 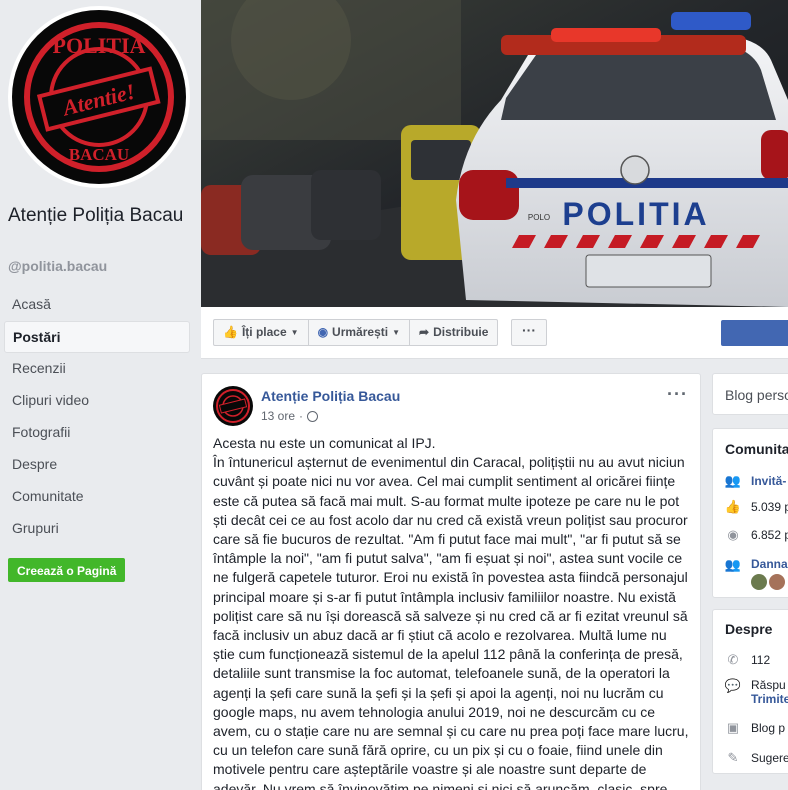 What do you see at coordinates (769, 564) in the screenshot?
I see `friend-name: Danna` at bounding box center [769, 564].